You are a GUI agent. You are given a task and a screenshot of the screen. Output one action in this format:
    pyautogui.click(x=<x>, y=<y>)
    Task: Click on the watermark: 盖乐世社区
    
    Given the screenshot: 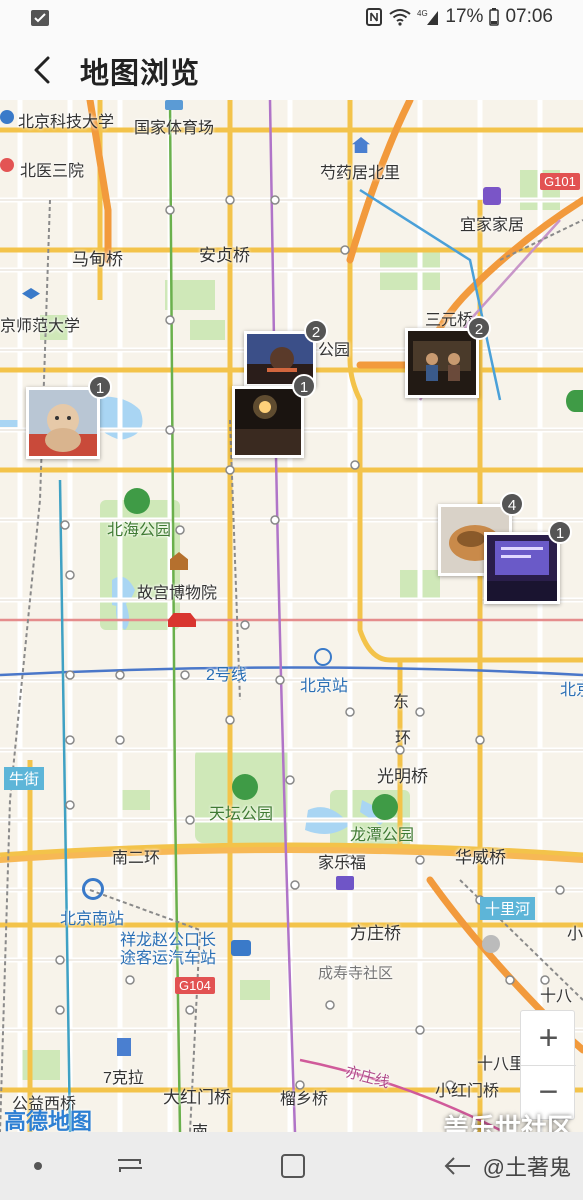 What is the action you would take?
    pyautogui.click(x=507, y=1122)
    